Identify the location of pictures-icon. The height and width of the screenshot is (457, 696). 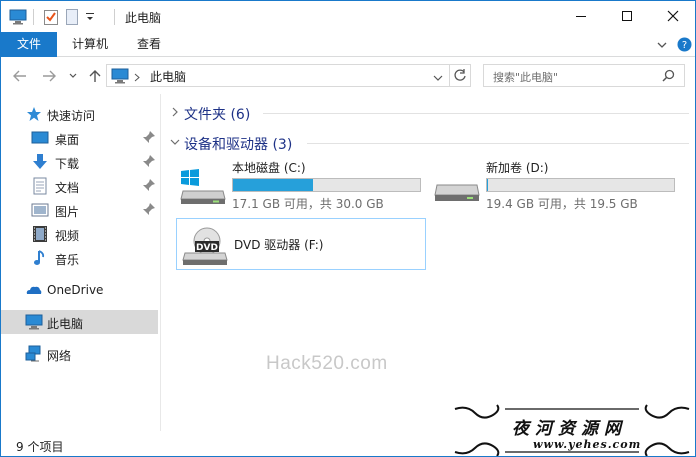
(40, 210).